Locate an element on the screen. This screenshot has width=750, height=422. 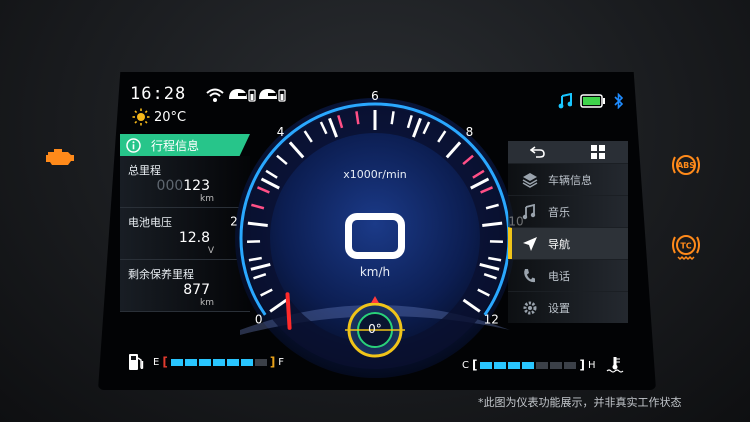
engine-check-icon is located at coordinates (60, 157).